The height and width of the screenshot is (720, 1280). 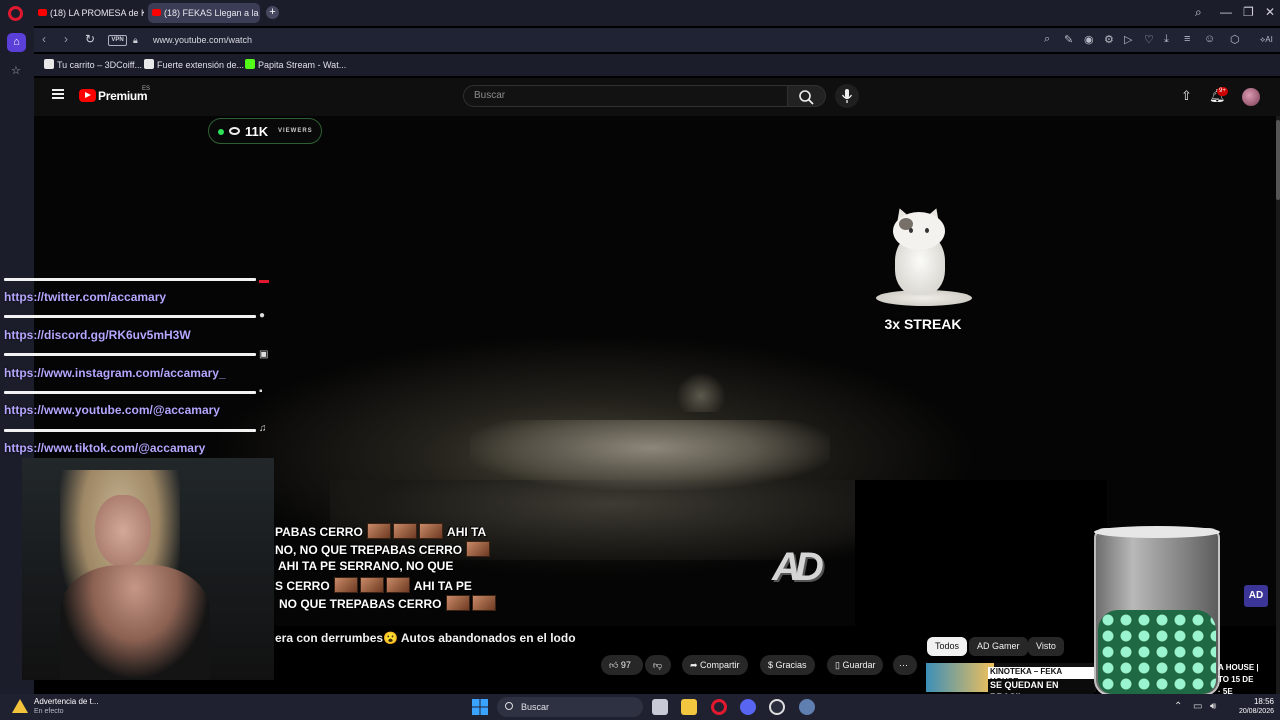 I want to click on ai-button: ⟡AI, so click(x=1266, y=40).